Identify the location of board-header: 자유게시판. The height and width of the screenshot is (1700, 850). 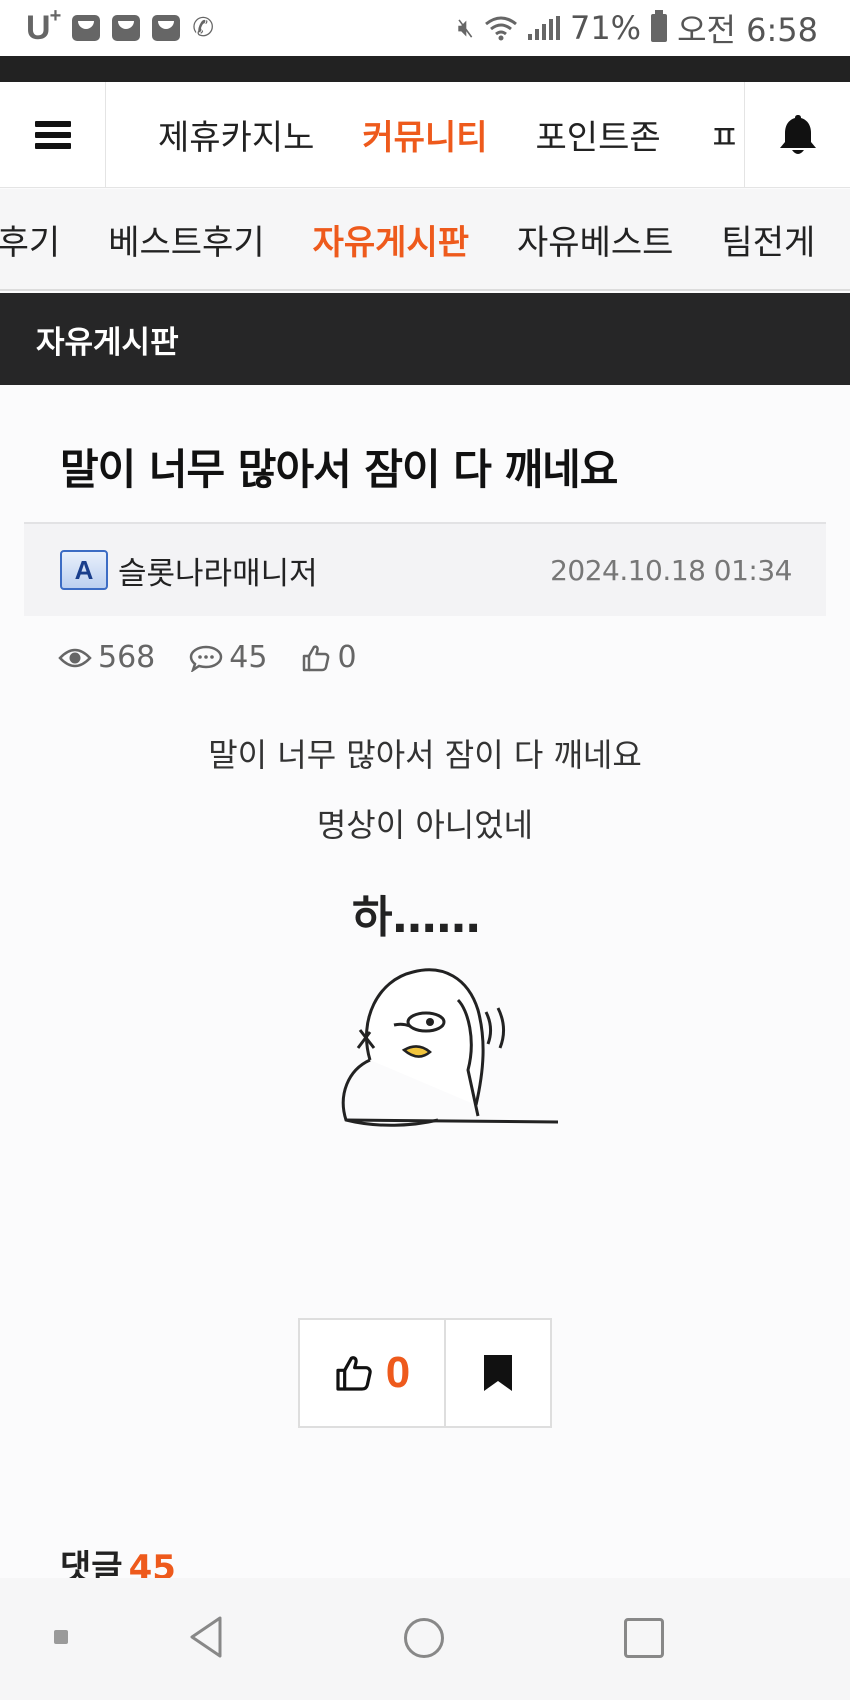
(425, 339).